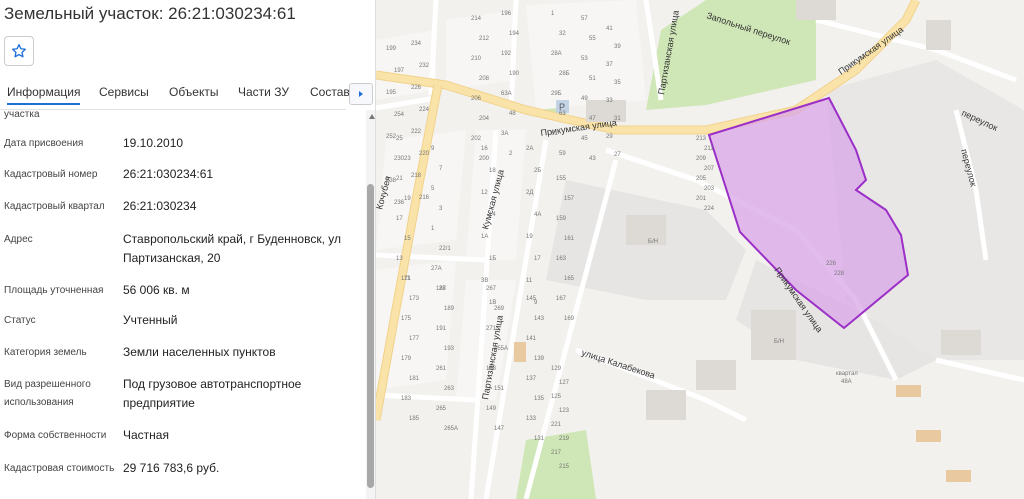 The height and width of the screenshot is (499, 1024). I want to click on tab-composition: Состав, so click(330, 92).